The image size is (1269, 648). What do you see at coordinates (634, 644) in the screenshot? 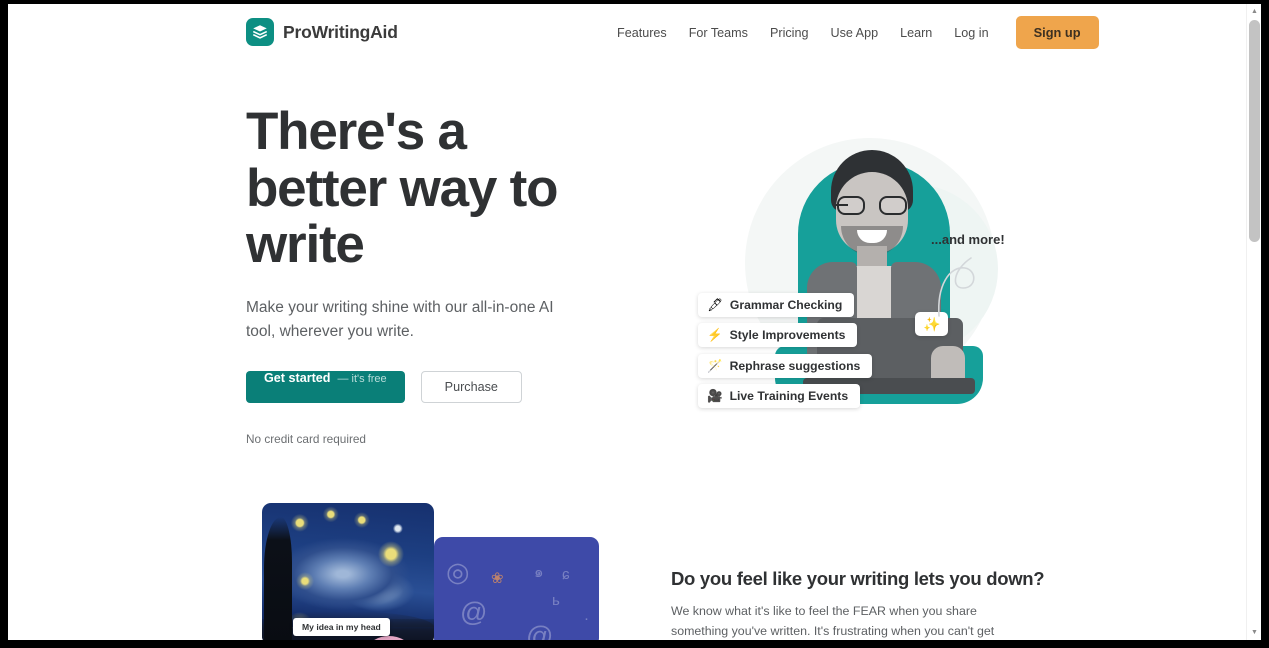
I see `window-bottom-edge` at bounding box center [634, 644].